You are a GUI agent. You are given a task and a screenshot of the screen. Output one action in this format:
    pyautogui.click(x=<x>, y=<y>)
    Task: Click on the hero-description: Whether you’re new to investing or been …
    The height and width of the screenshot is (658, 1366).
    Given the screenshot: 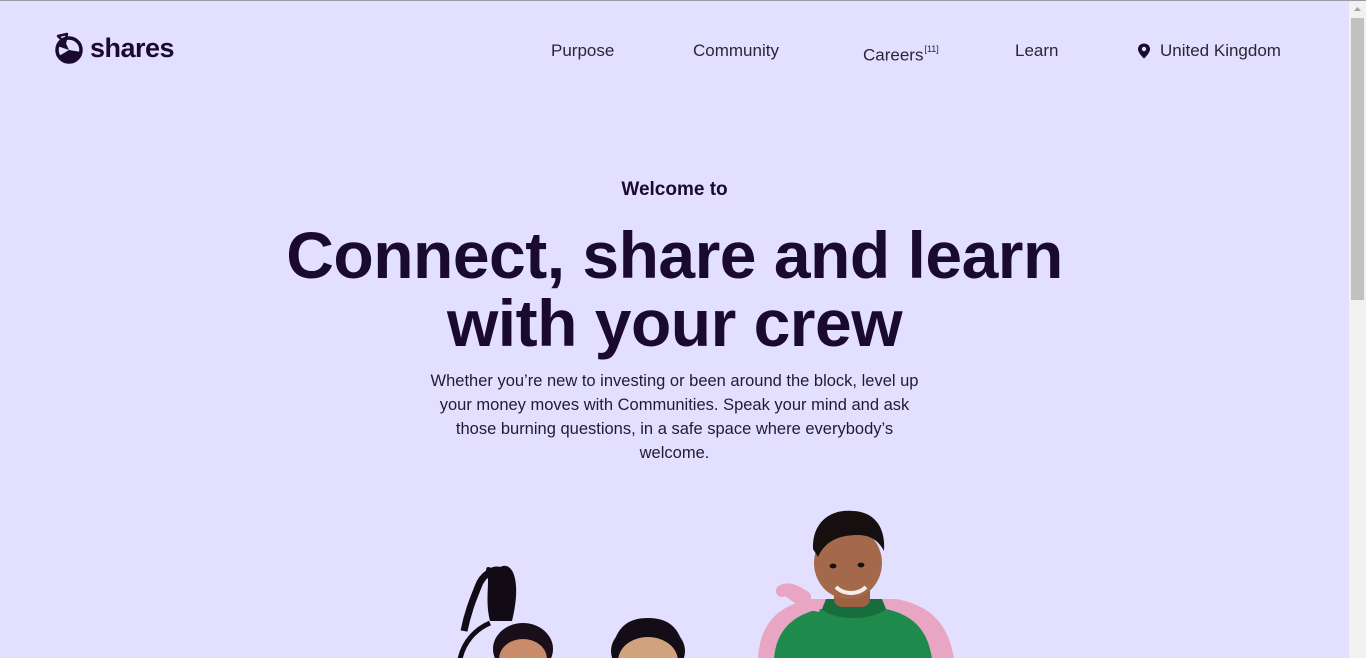 What is the action you would take?
    pyautogui.click(x=674, y=417)
    